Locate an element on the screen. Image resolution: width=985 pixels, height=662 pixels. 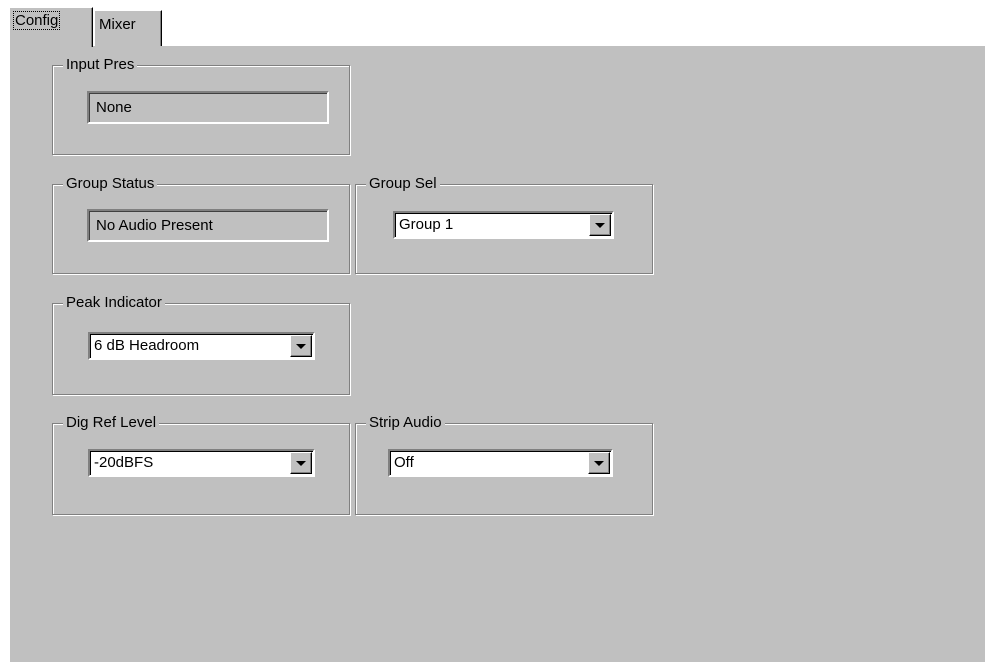
strip-audio-label: Strip Audio is located at coordinates (405, 423).